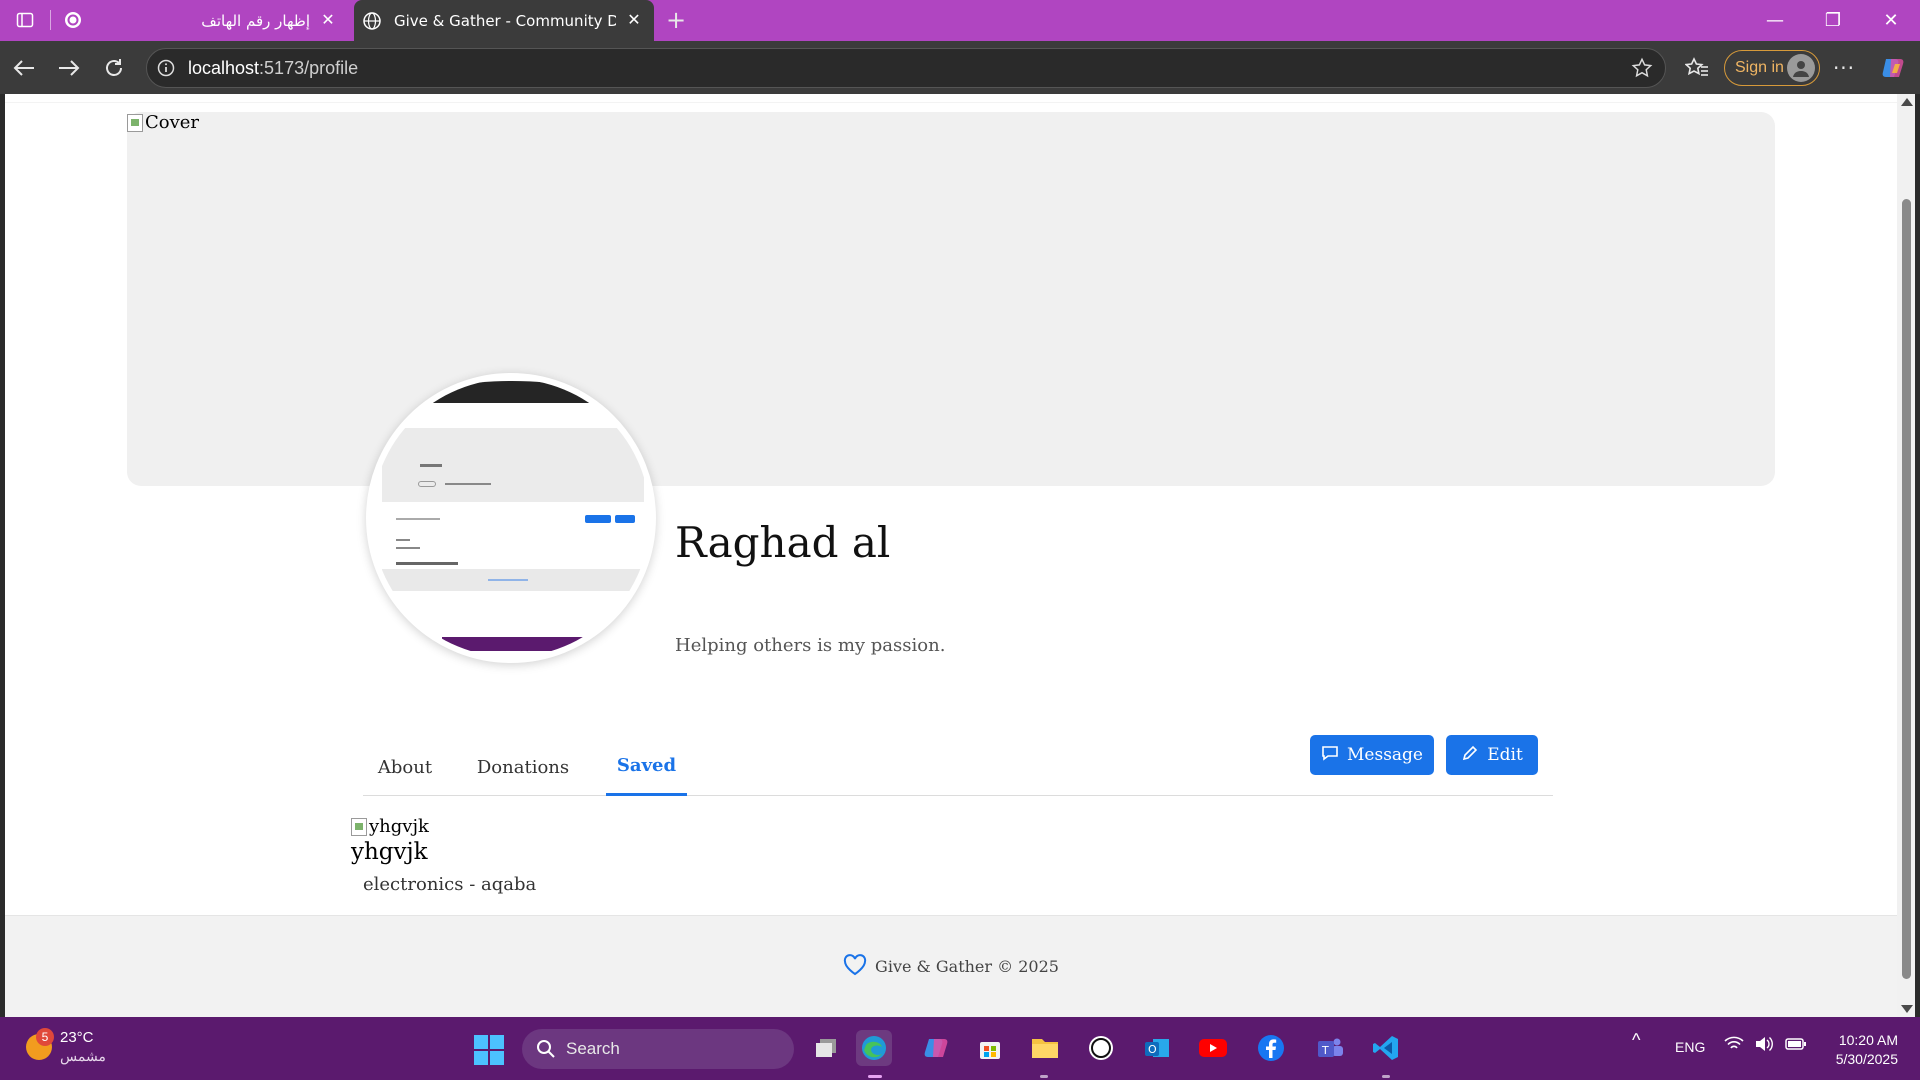  Describe the element at coordinates (990, 1048) in the screenshot. I see `store-icon` at that location.